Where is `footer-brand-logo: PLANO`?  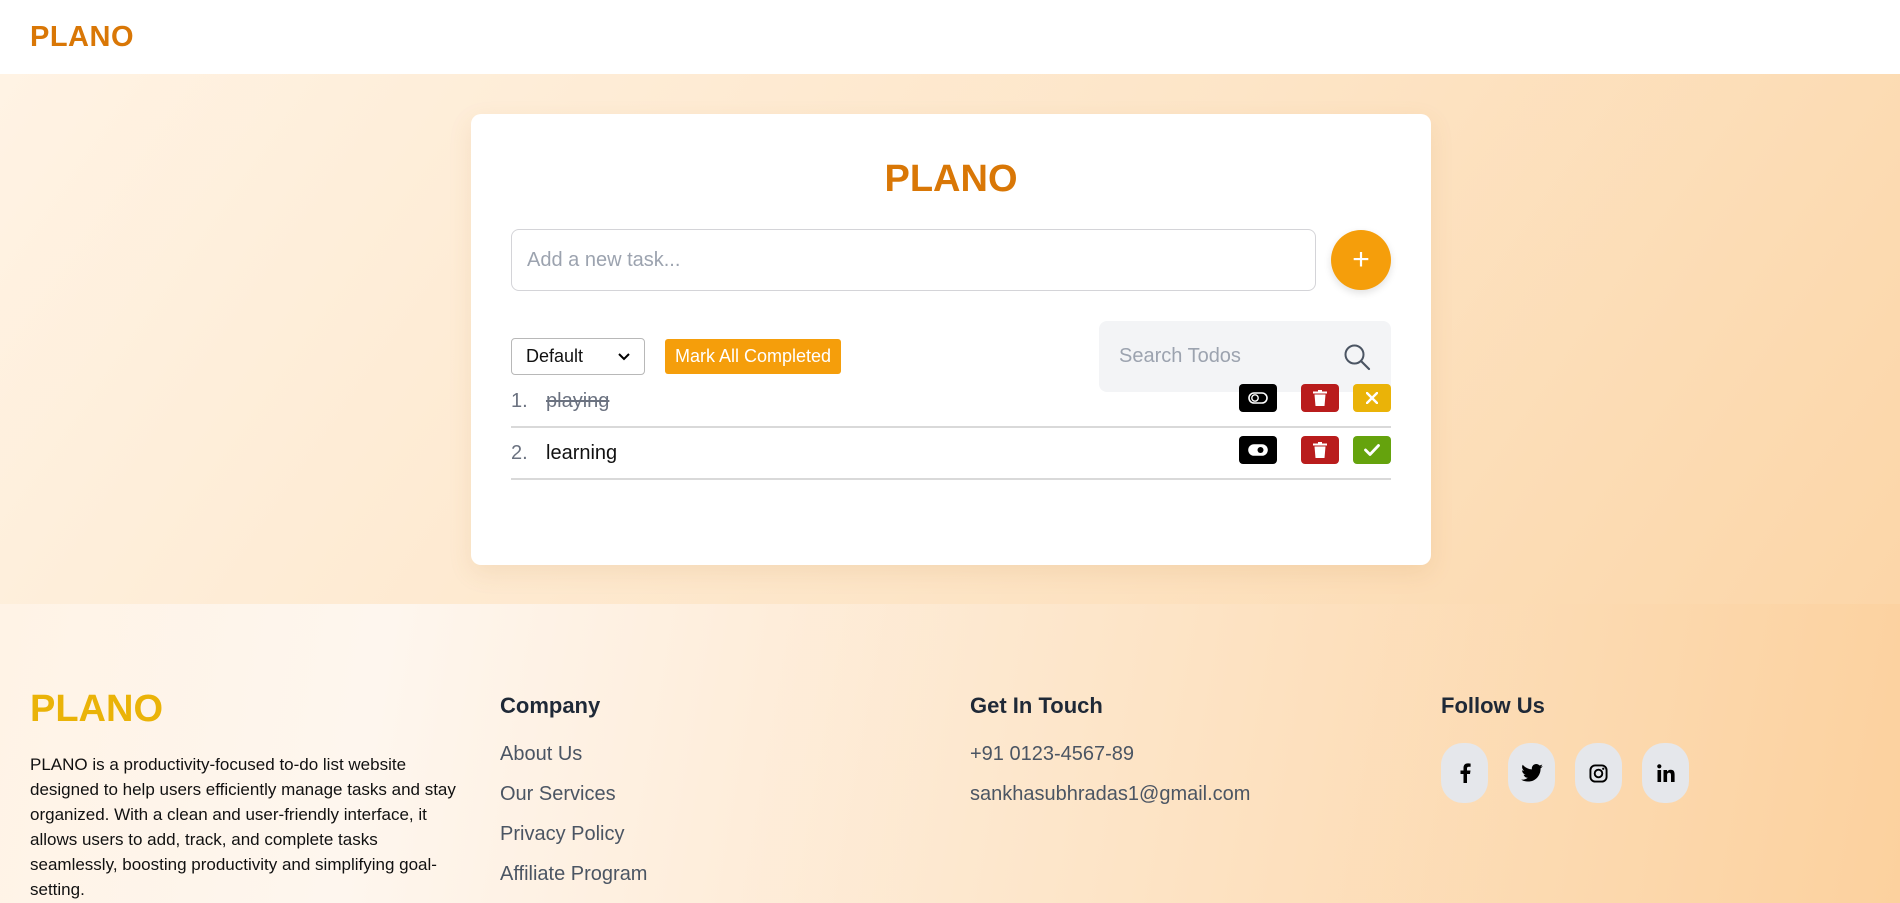
footer-brand-logo: PLANO is located at coordinates (96, 709).